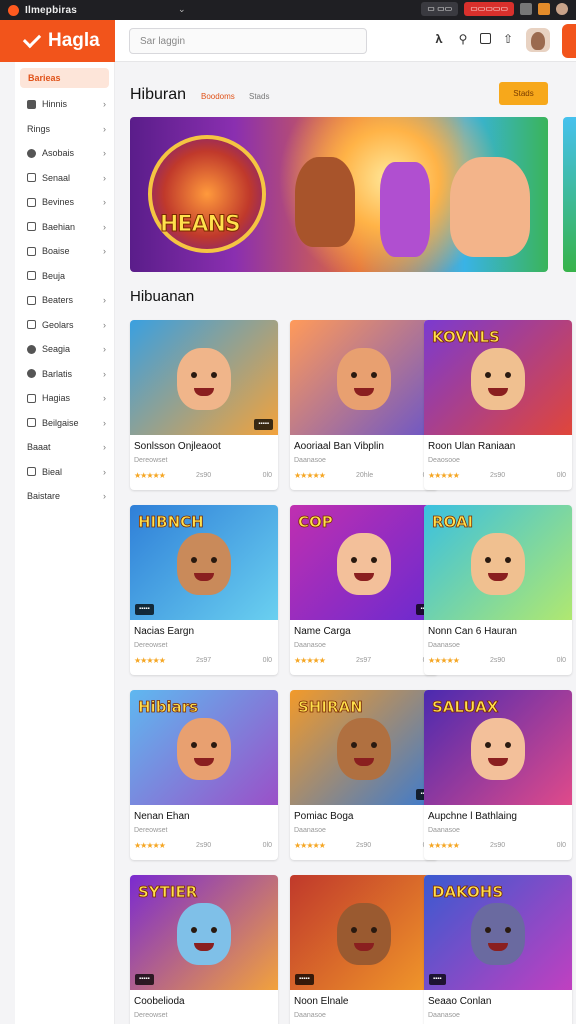  Describe the element at coordinates (58, 324) in the screenshot. I see `sidebar-item-label: Geolars` at that location.